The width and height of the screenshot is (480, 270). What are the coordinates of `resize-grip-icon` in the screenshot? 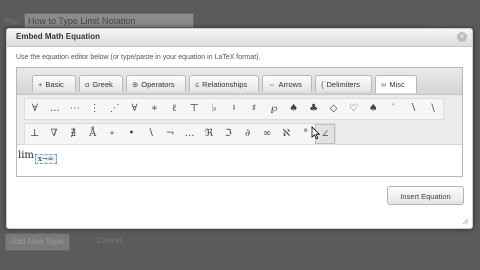 It's located at (465, 221).